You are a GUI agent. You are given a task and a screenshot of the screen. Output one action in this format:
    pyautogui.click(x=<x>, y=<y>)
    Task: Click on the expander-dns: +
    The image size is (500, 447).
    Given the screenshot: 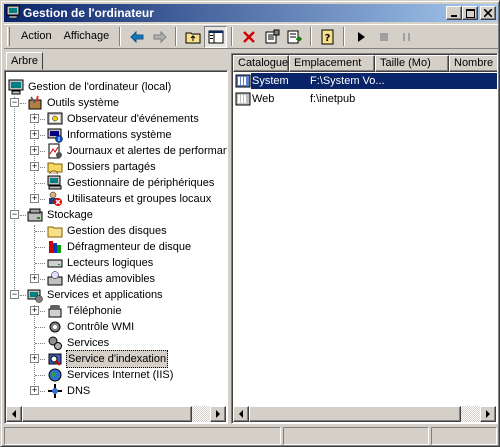 What is the action you would take?
    pyautogui.click(x=34, y=390)
    